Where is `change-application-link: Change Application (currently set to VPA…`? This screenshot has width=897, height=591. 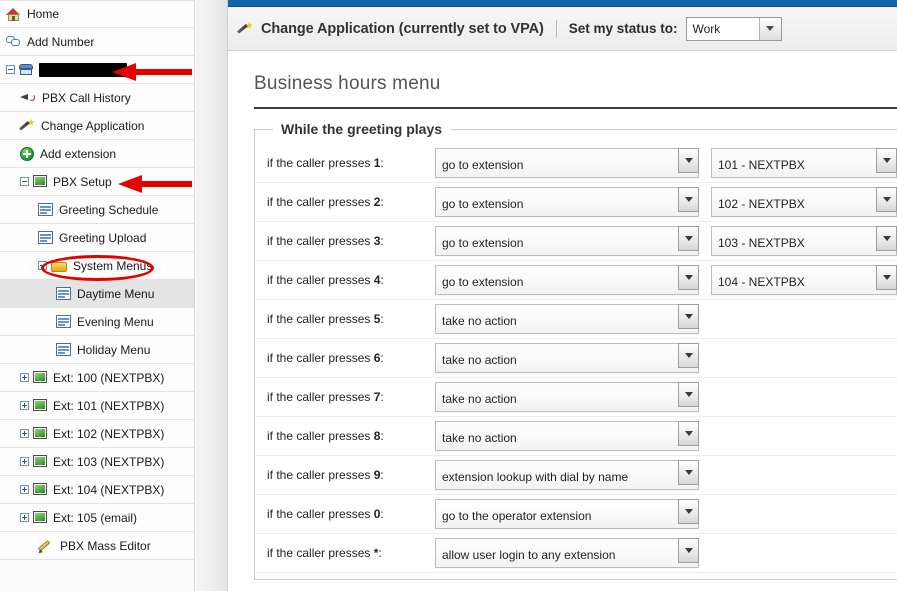 change-application-link: Change Application (currently set to VPA… is located at coordinates (402, 29).